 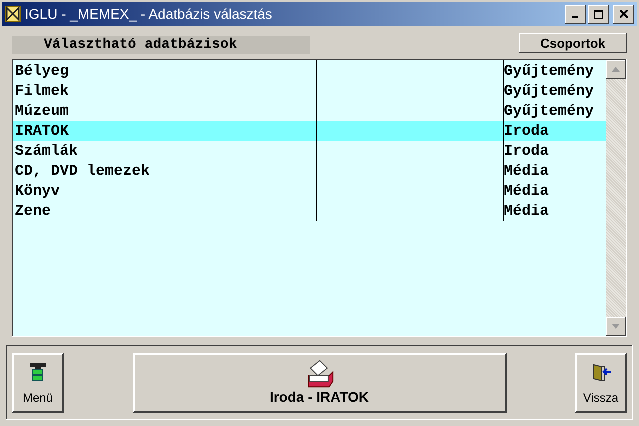 I want to click on up-arrow-icon, so click(x=616, y=69).